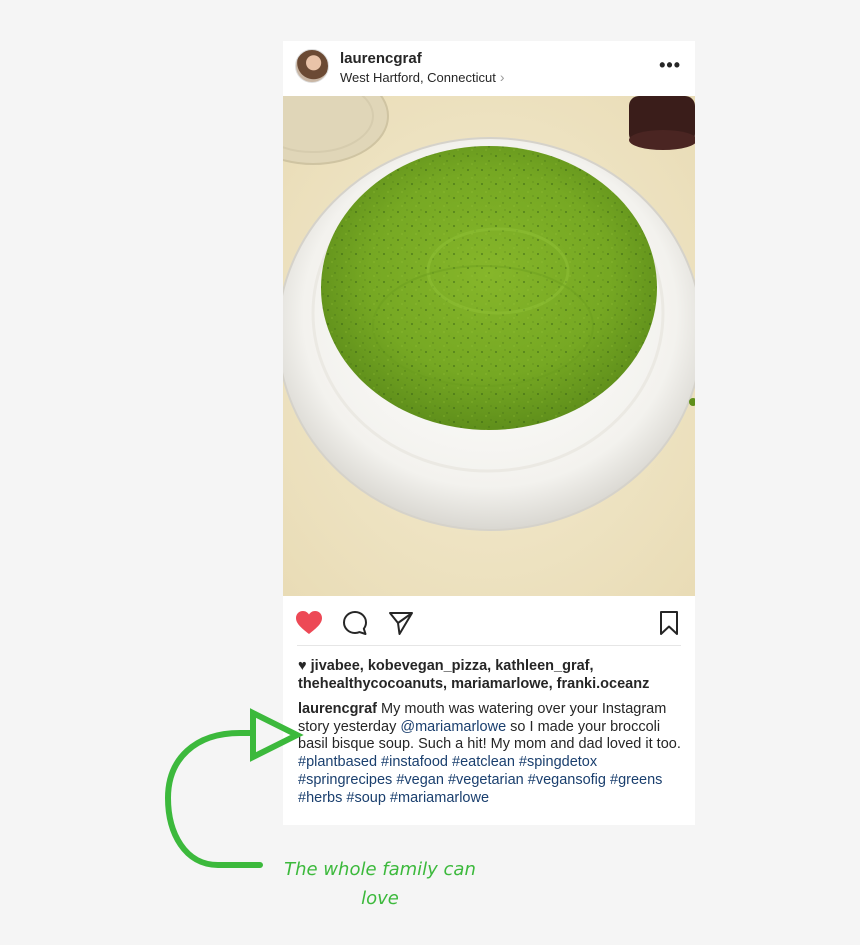 This screenshot has width=860, height=945. What do you see at coordinates (558, 762) in the screenshot?
I see `hashtag-link: #spingdetox` at bounding box center [558, 762].